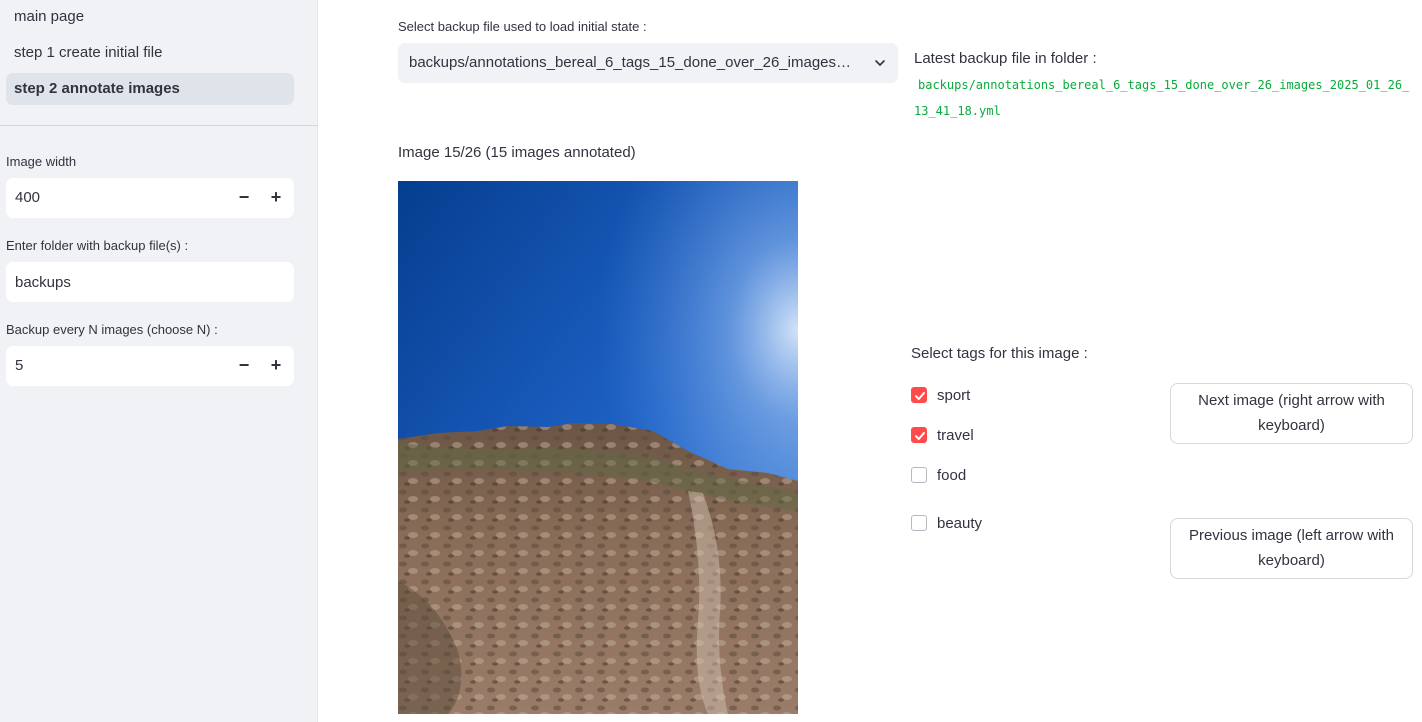 This screenshot has height=722, width=1422. Describe the element at coordinates (953, 396) in the screenshot. I see `tag-label-sport: sport` at that location.